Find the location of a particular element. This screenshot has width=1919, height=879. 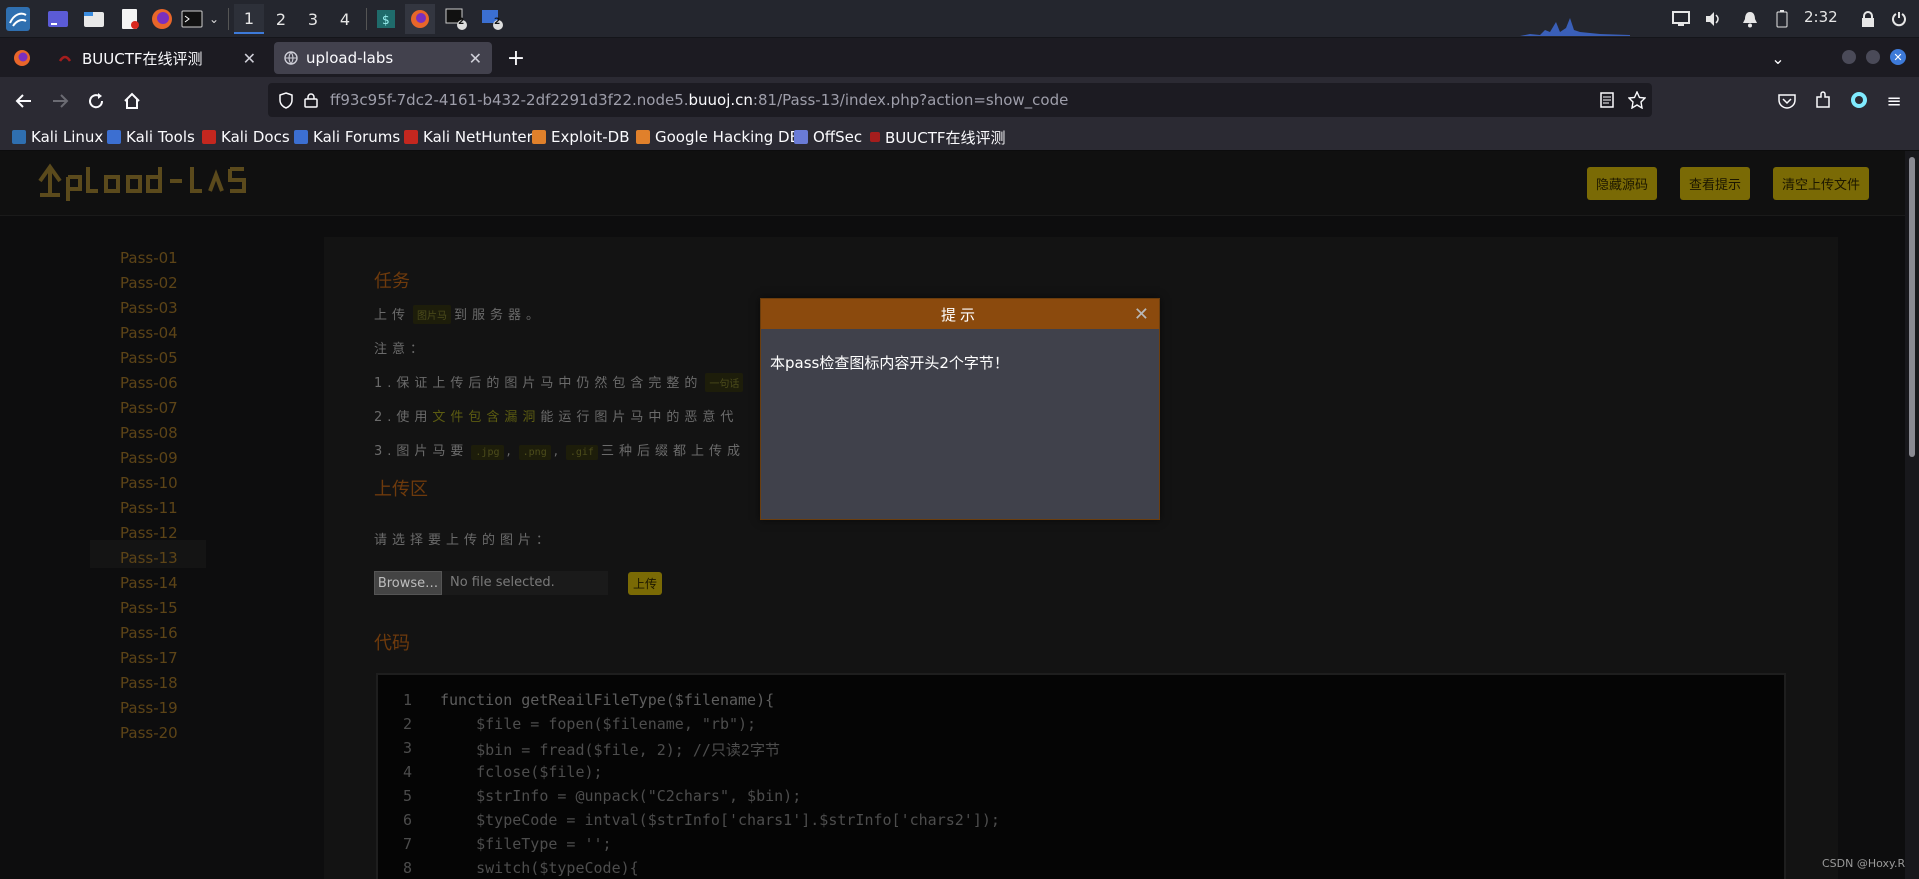

new-tab-button: + is located at coordinates (516, 58).